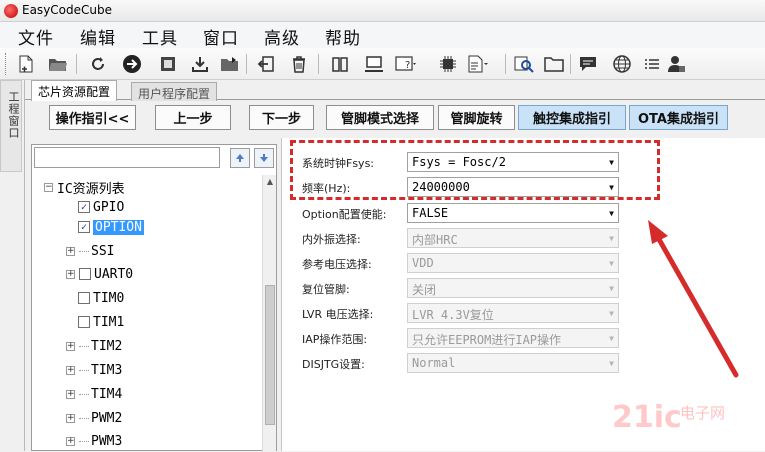  What do you see at coordinates (703, 413) in the screenshot?
I see `watermark-text: 电子网` at bounding box center [703, 413].